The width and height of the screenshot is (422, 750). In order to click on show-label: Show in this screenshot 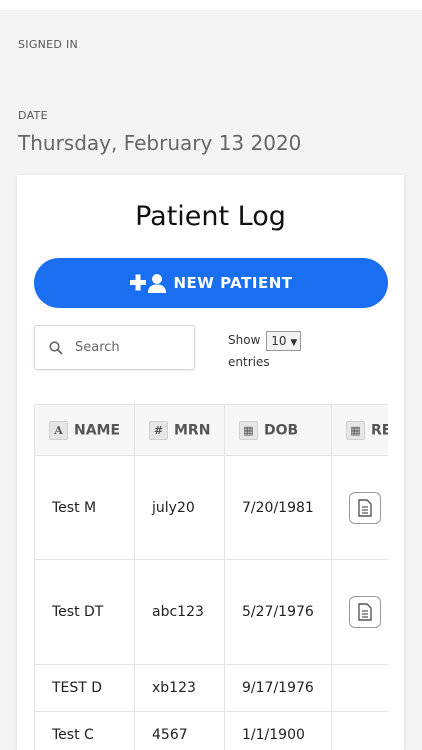, I will do `click(244, 340)`.